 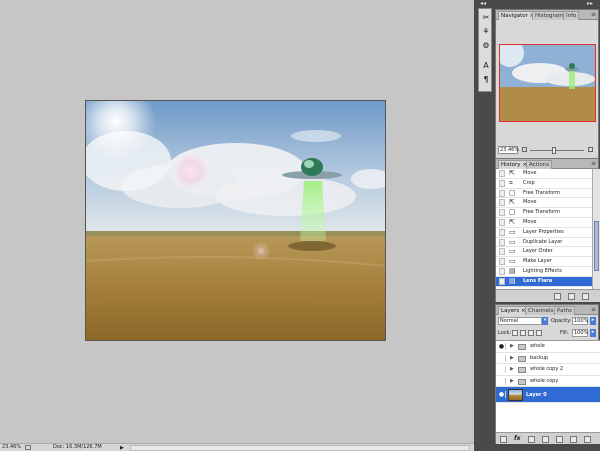 I want to click on new-group-icon, so click(x=559, y=439).